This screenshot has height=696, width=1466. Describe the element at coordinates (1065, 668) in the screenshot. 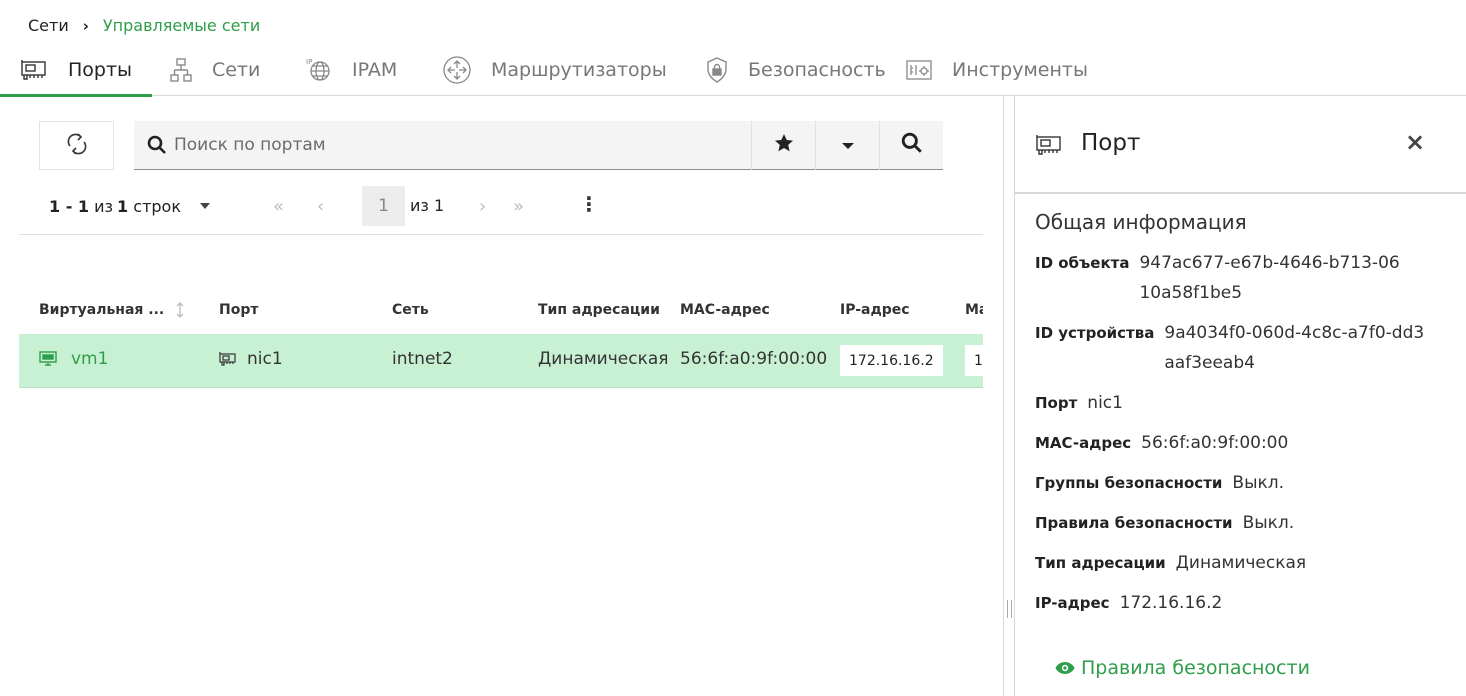

I see `eye-icon` at that location.